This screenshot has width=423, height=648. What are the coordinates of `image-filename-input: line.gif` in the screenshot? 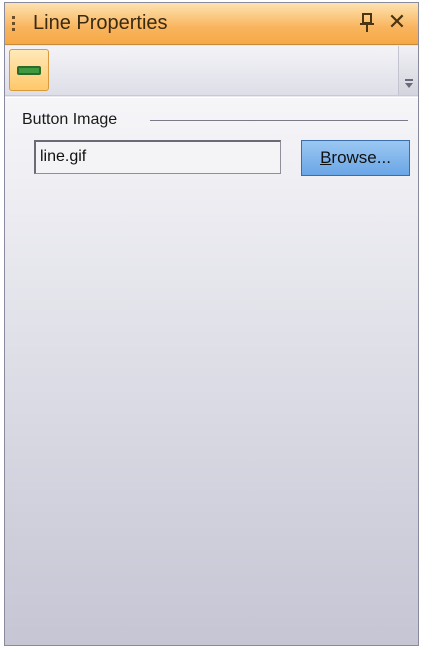 It's located at (157, 157).